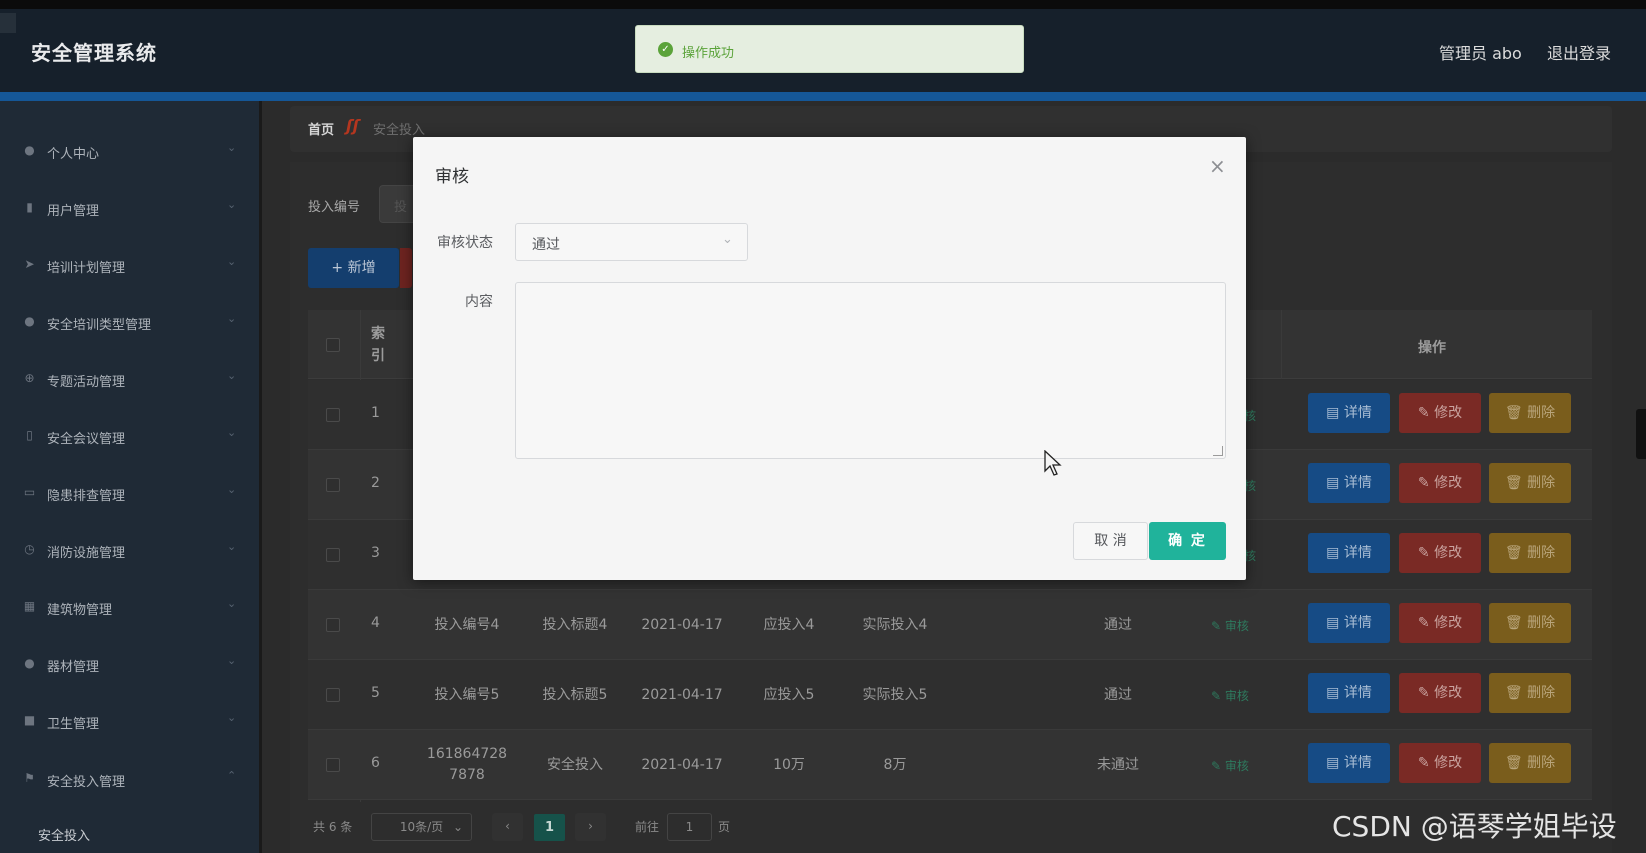  What do you see at coordinates (378, 345) in the screenshot?
I see `column-header-index: 索 引` at bounding box center [378, 345].